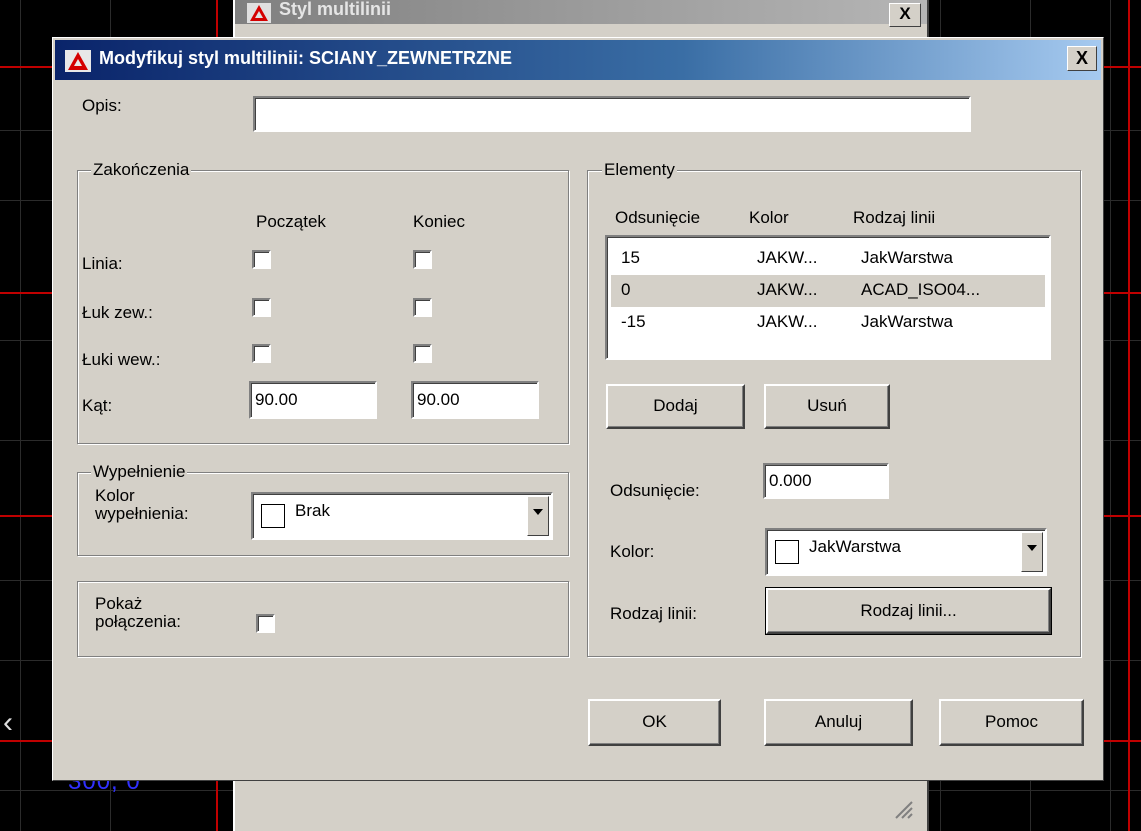  What do you see at coordinates (653, 613) in the screenshot?
I see `element-linetype-label: Rodzaj linii:` at bounding box center [653, 613].